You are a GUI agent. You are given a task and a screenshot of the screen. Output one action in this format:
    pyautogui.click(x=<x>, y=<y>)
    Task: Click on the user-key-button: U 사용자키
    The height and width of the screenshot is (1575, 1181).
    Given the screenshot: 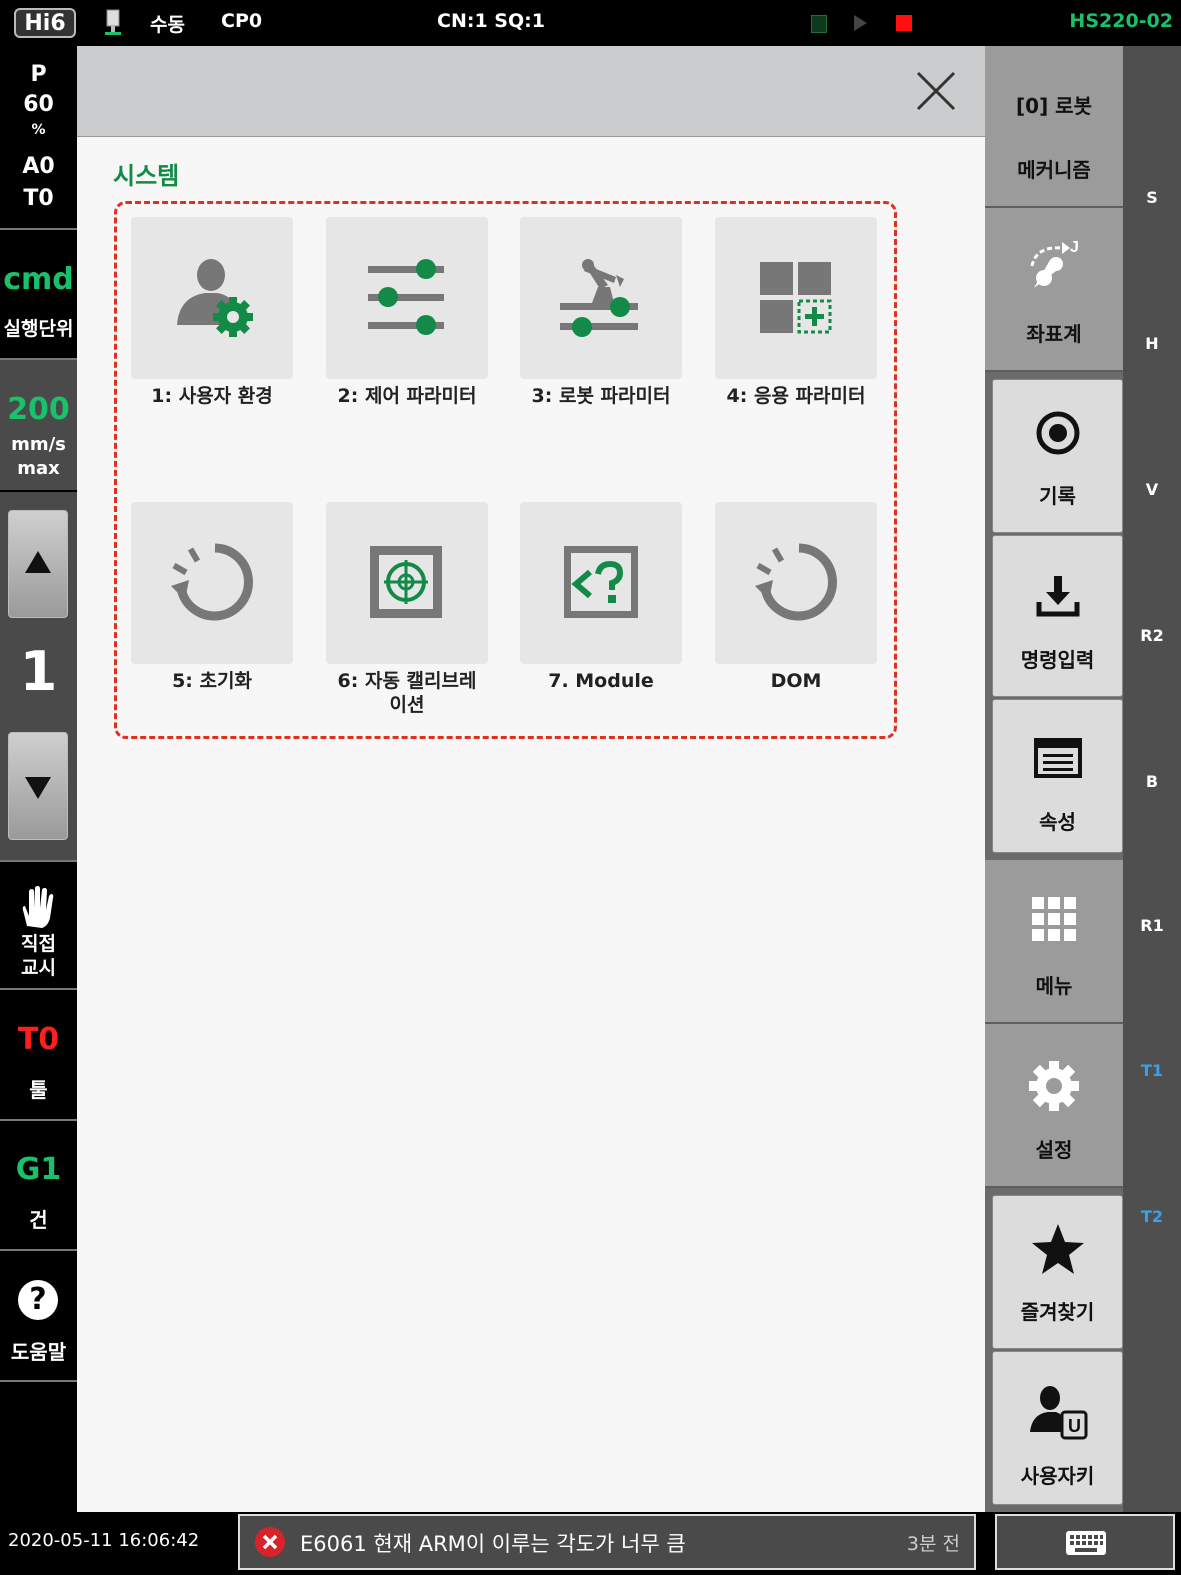 What is the action you would take?
    pyautogui.click(x=1057, y=1428)
    